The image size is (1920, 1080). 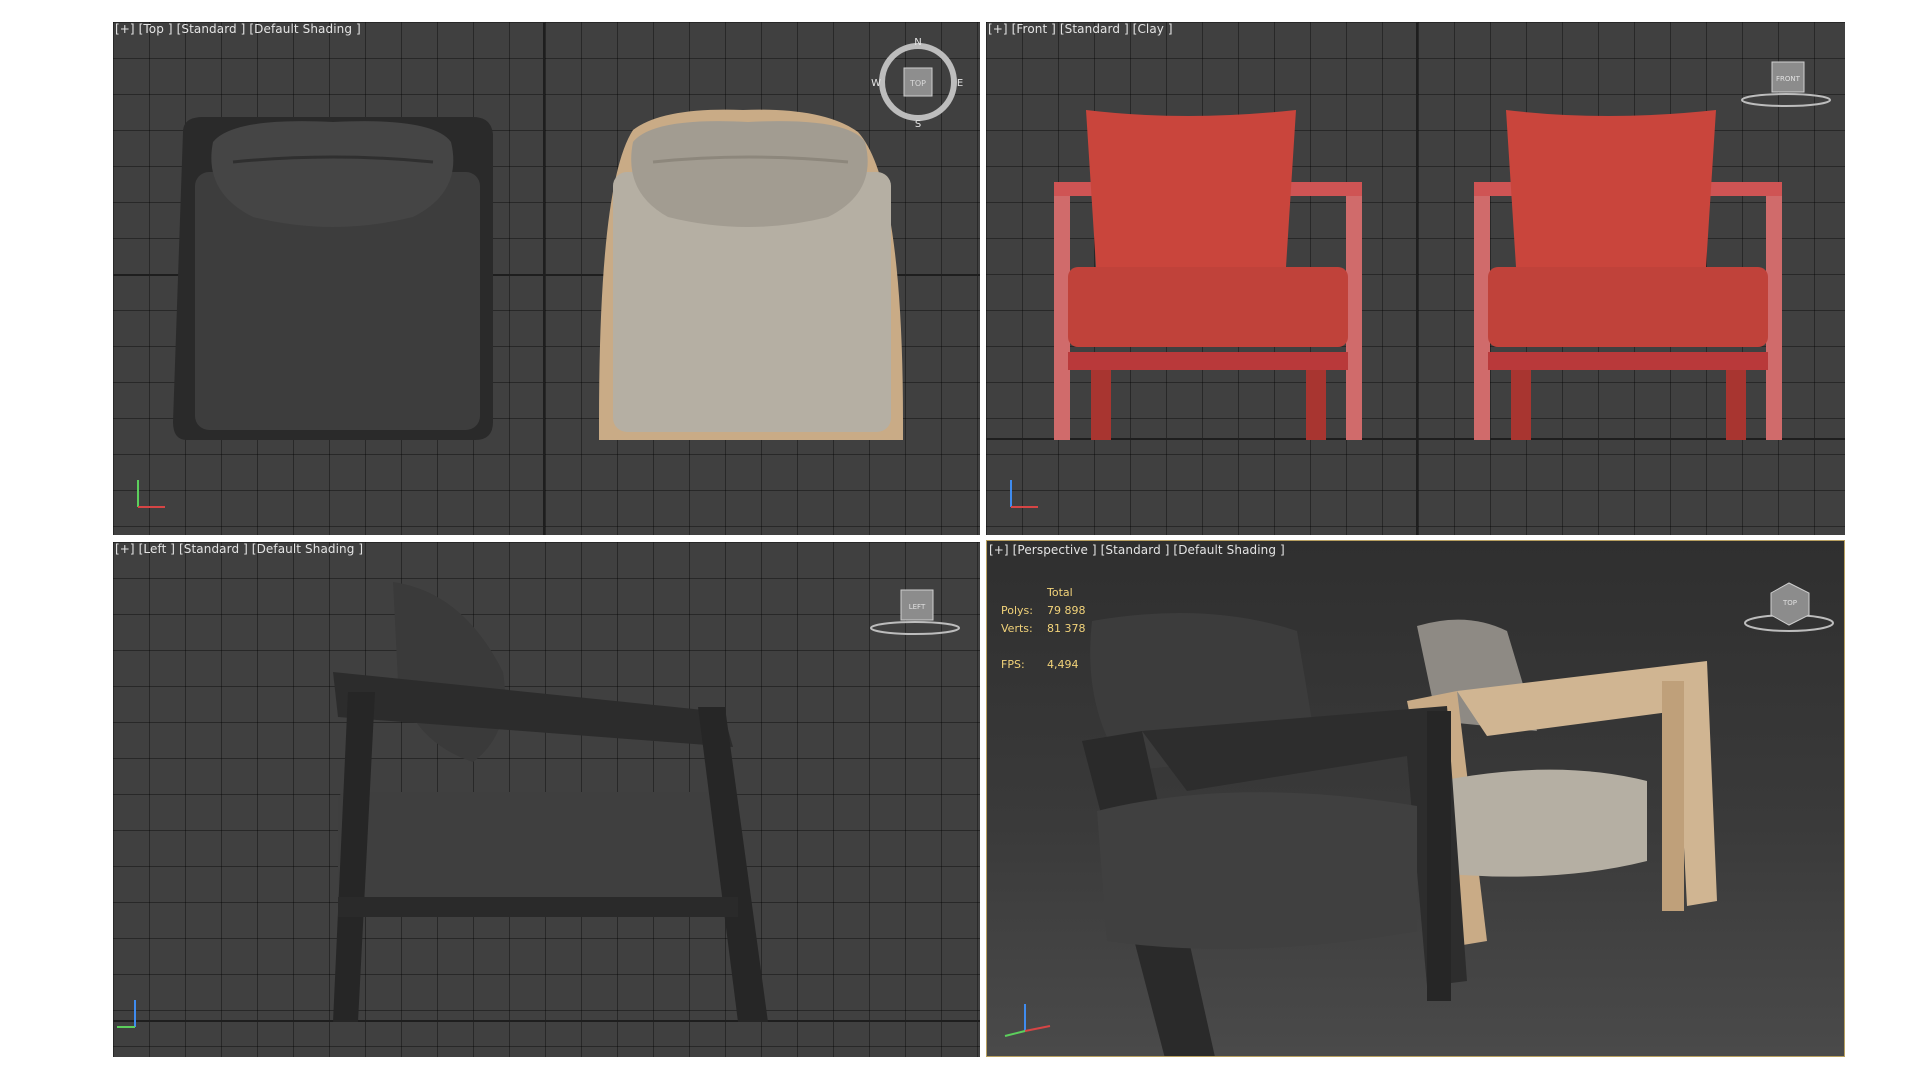 I want to click on viewcube-front-label: FRONT, so click(x=1788, y=79).